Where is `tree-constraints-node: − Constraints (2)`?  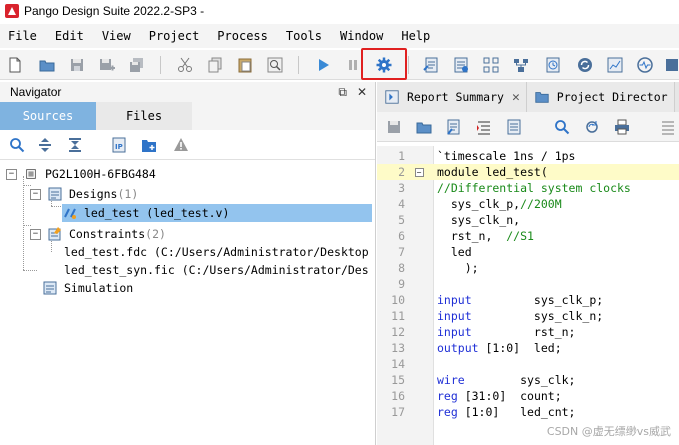
tree-constraints-node: − Constraints (2) is located at coordinates (98, 234).